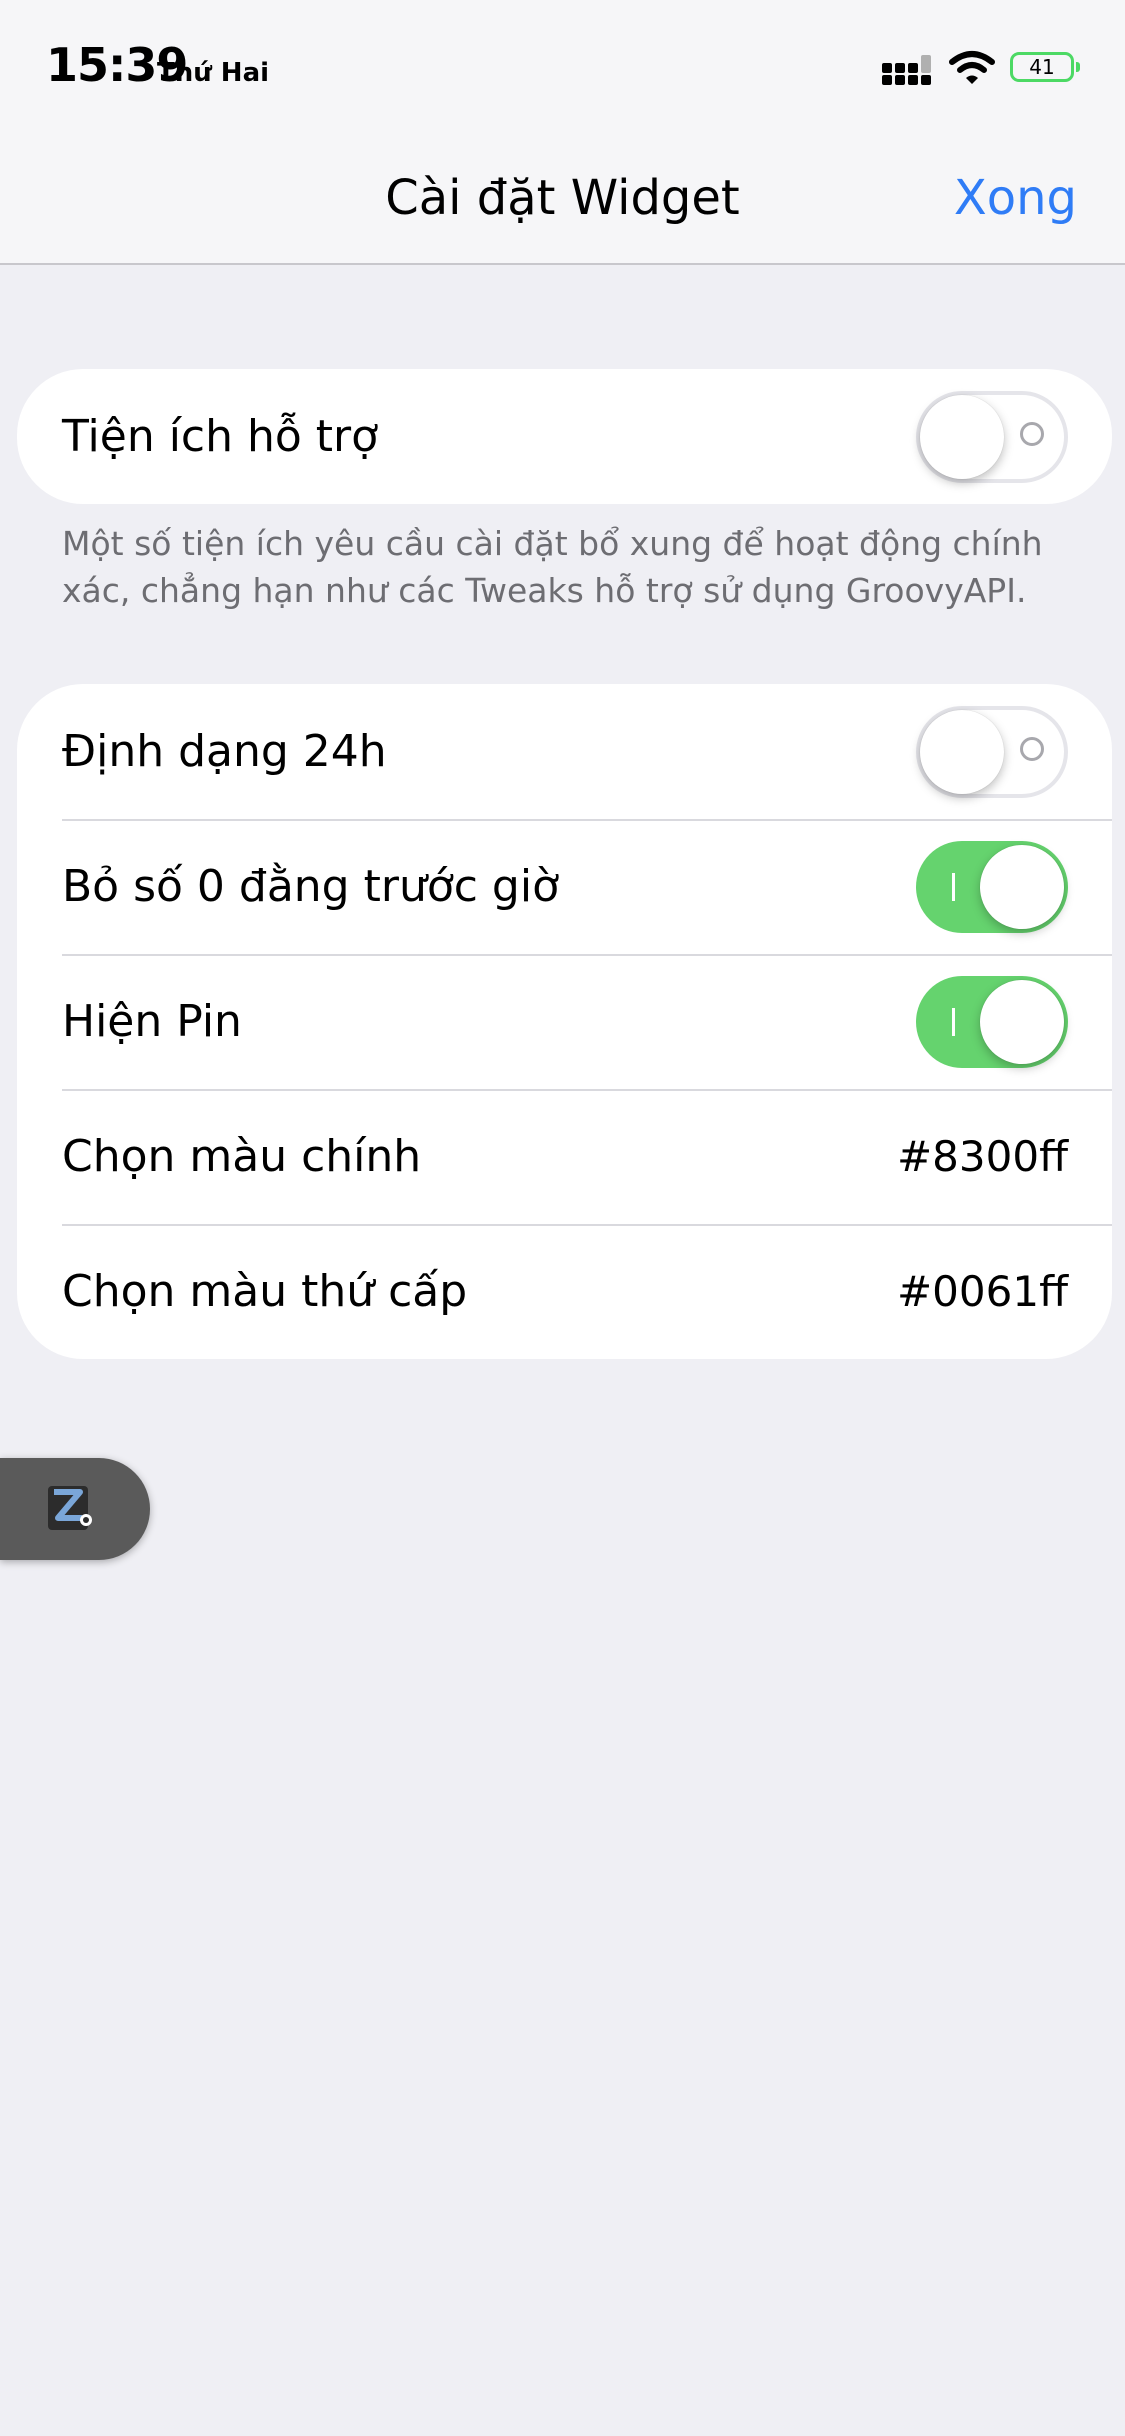 The height and width of the screenshot is (2436, 1125). I want to click on row-secondary-color: Chọn màu thứ cấp #0061ff, so click(564, 1291).